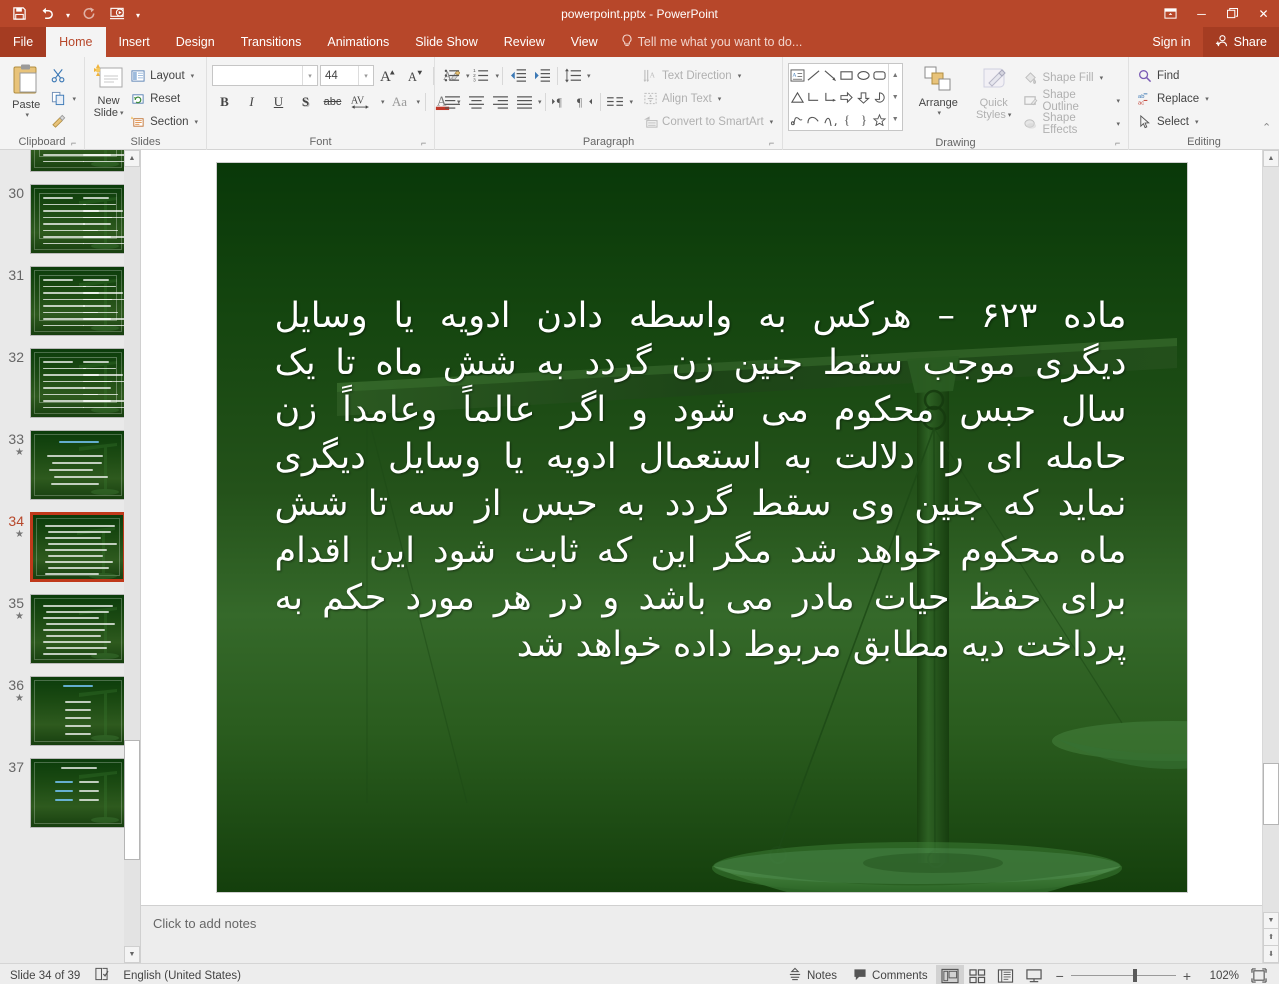 The image size is (1279, 984). What do you see at coordinates (132, 158) in the screenshot?
I see `thumb-scroll-up-button: ▲` at bounding box center [132, 158].